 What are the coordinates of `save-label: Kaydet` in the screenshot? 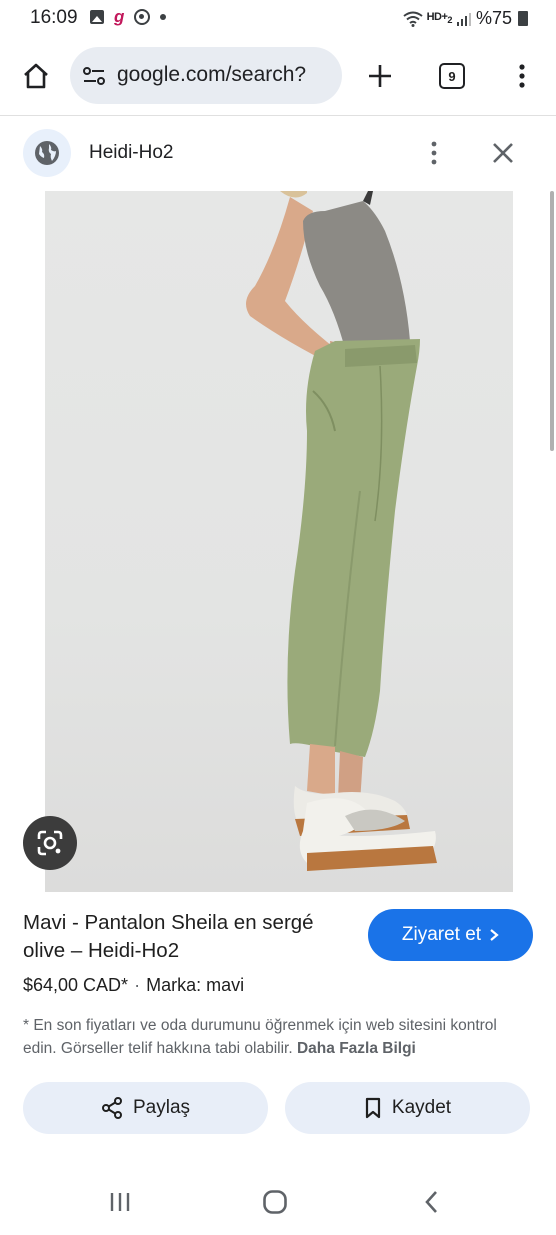 It's located at (421, 1107).